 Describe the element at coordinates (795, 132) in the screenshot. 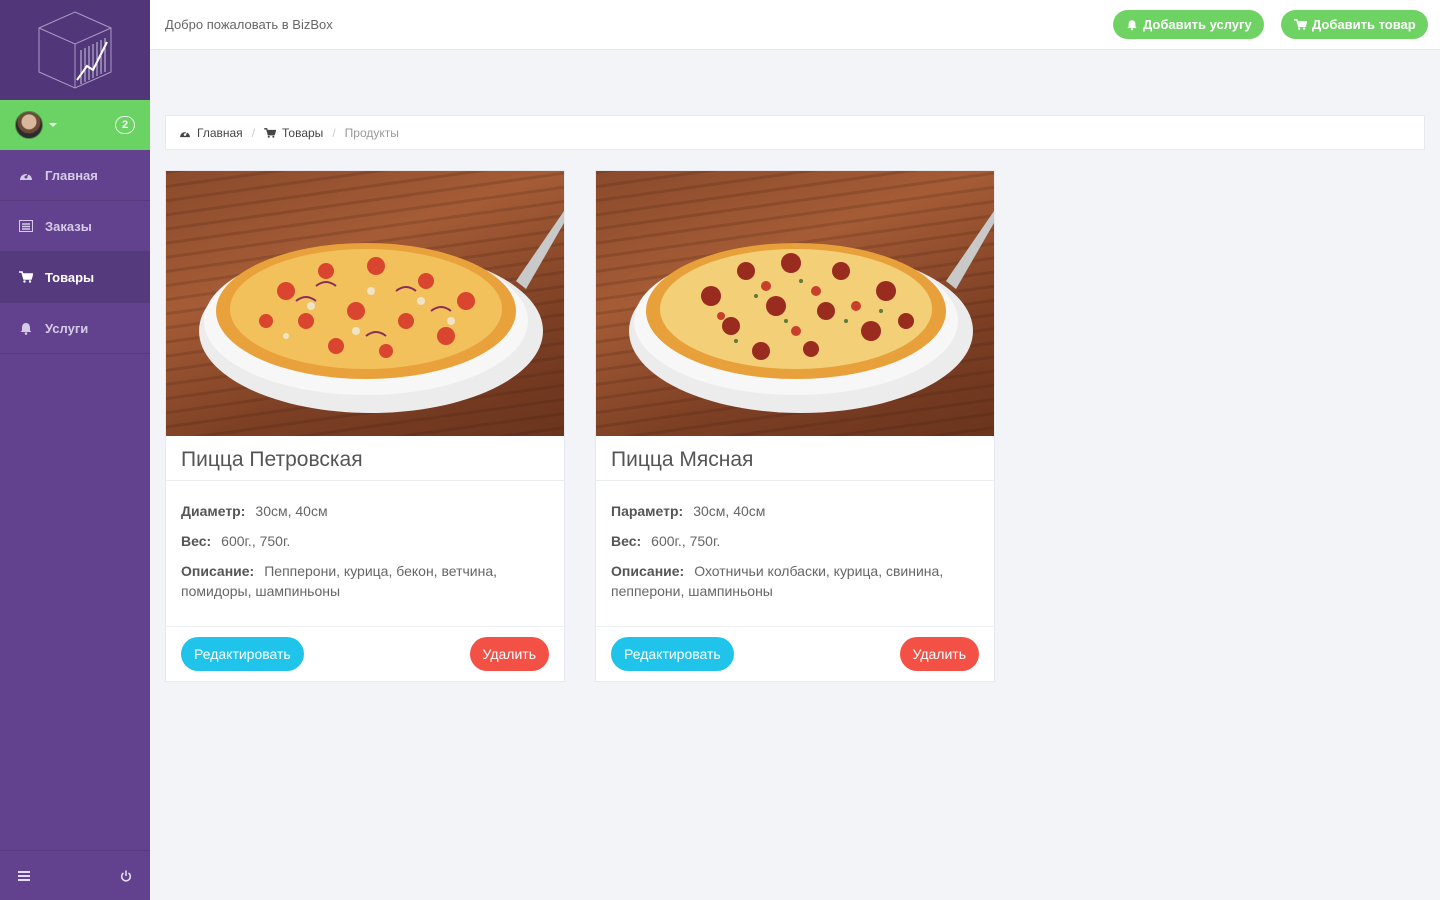

I see `breadcrumb: Главная / Товары / Продукты` at that location.